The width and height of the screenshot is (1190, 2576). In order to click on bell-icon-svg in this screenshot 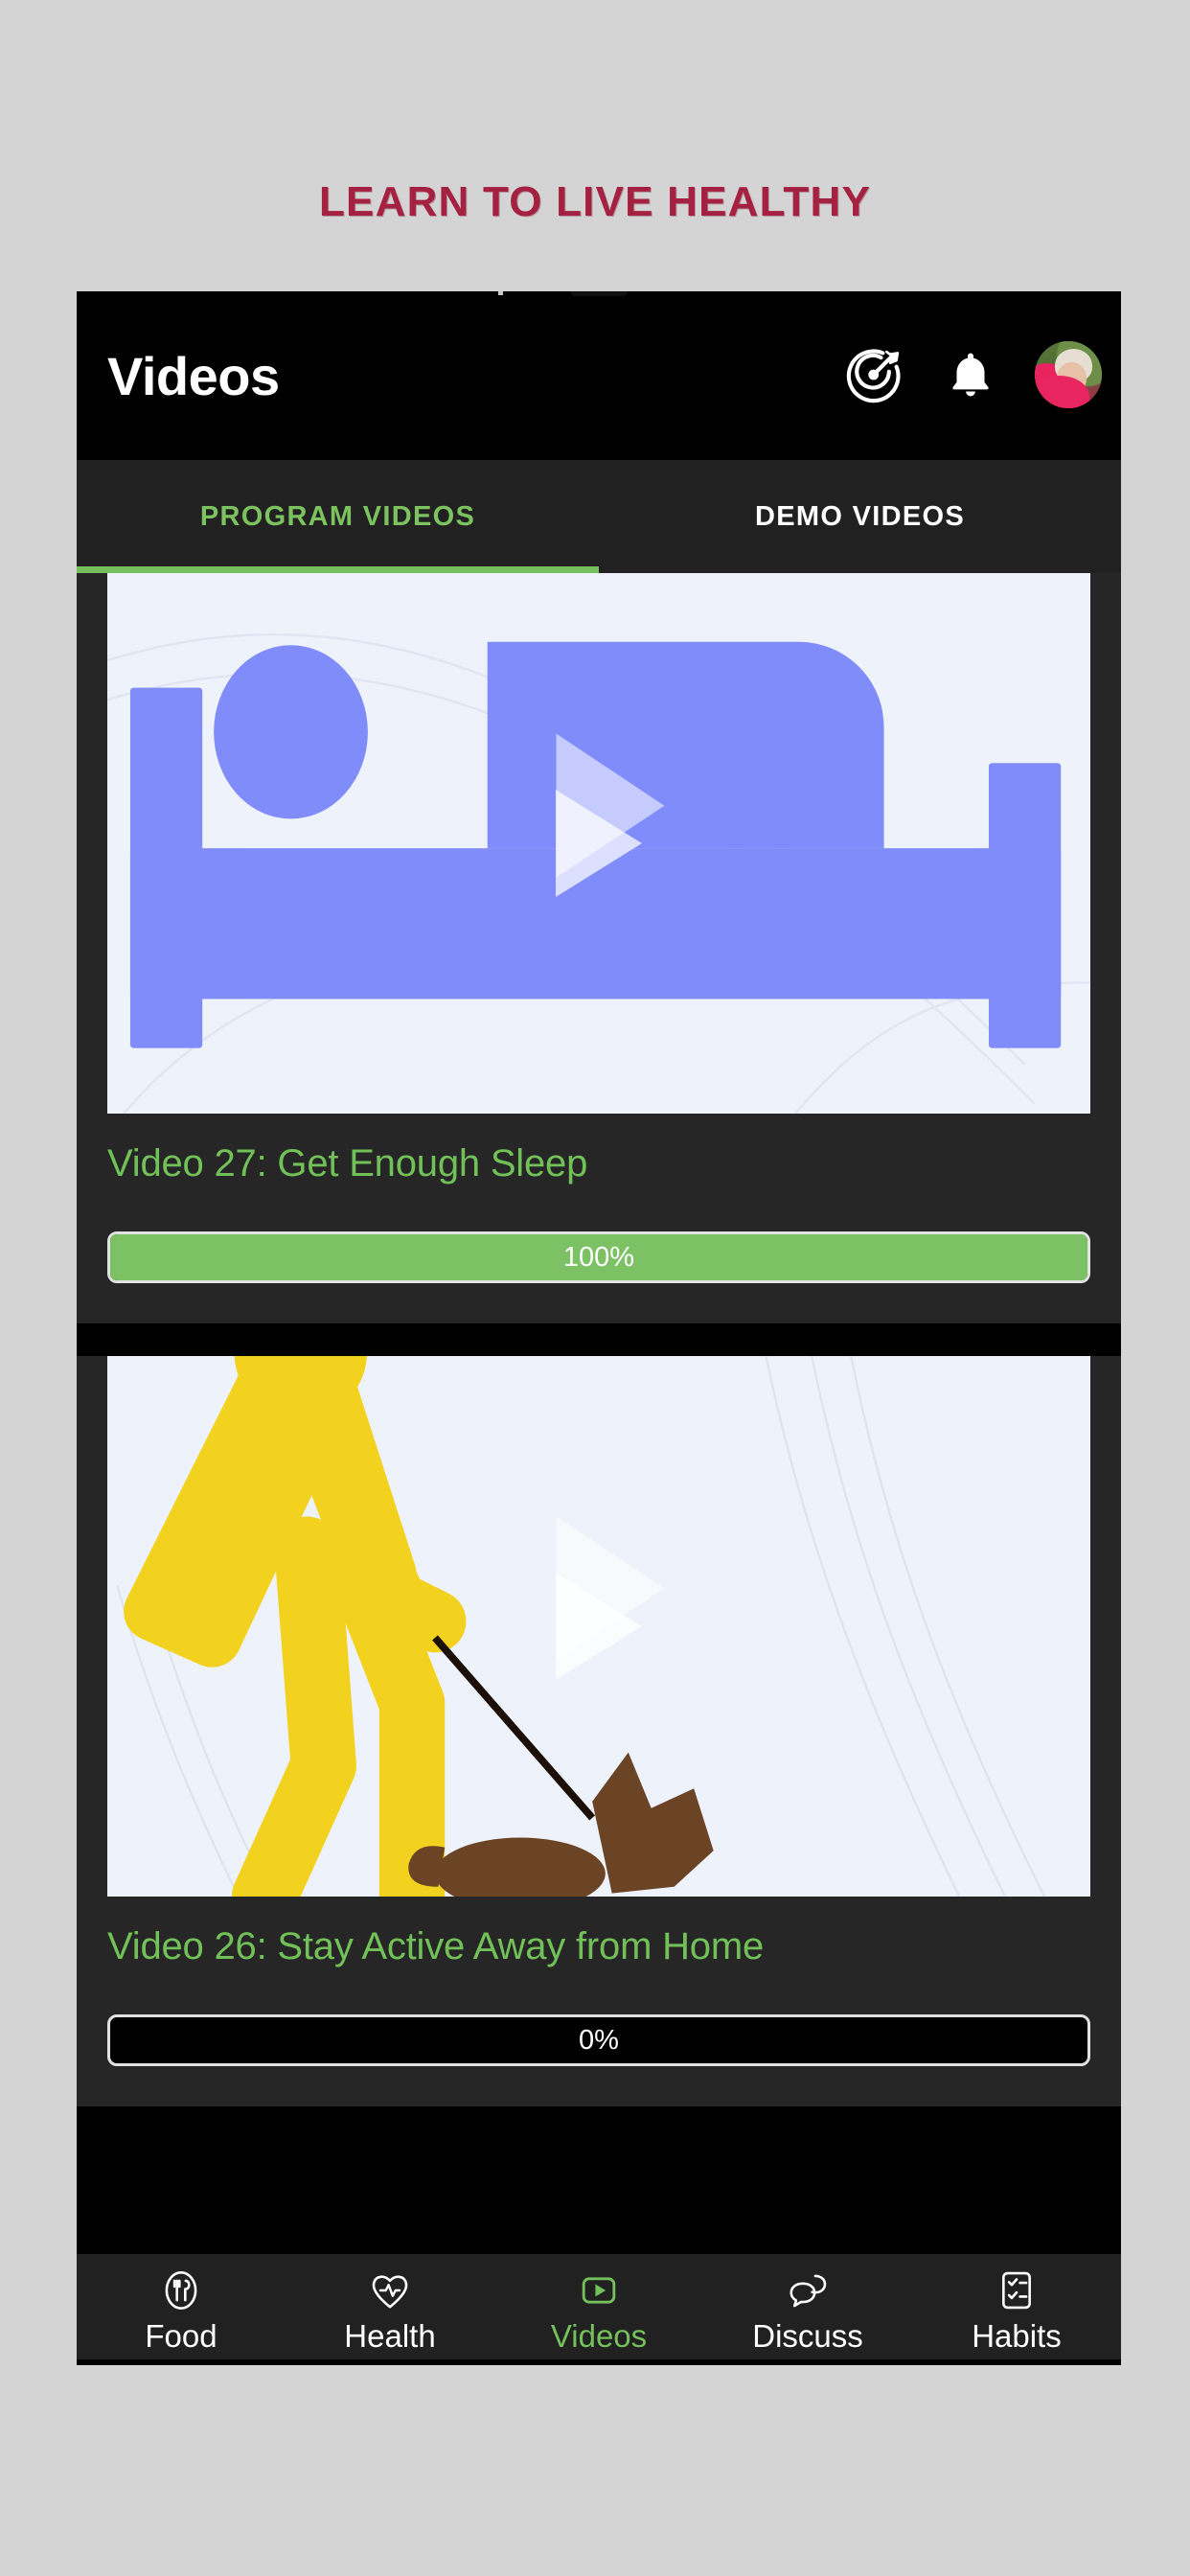, I will do `click(971, 375)`.